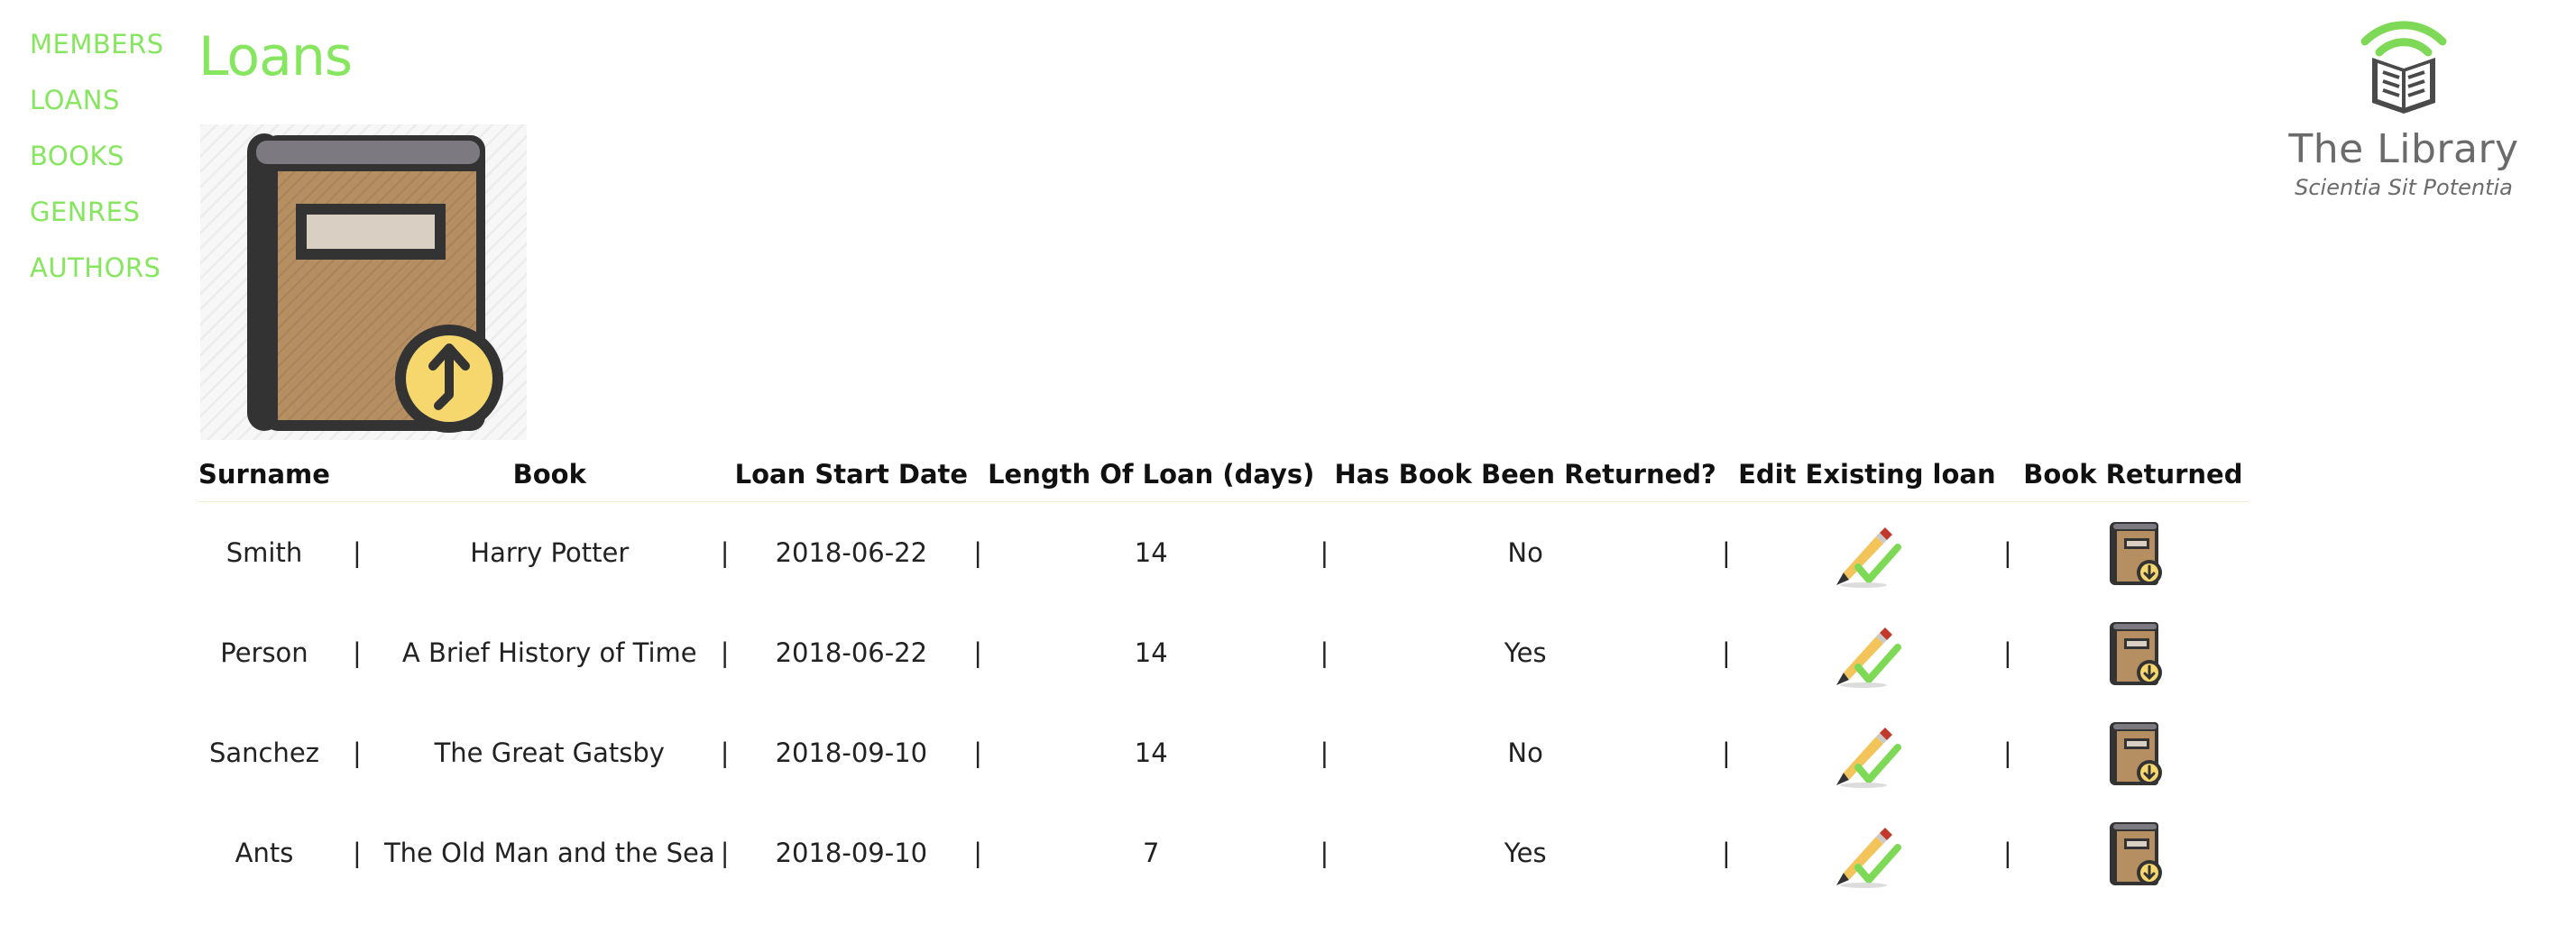 This screenshot has height=925, width=2576. I want to click on header-surname: Surname, so click(264, 474).